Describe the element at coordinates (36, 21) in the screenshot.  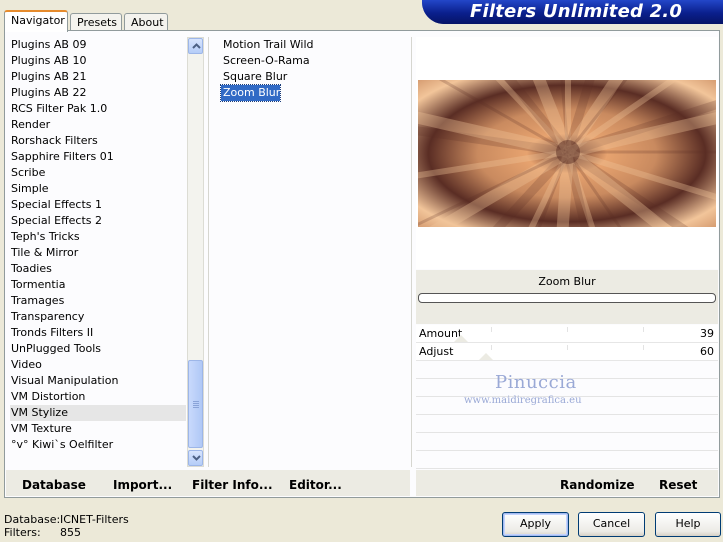
I see `tab-navigator: Navigator` at that location.